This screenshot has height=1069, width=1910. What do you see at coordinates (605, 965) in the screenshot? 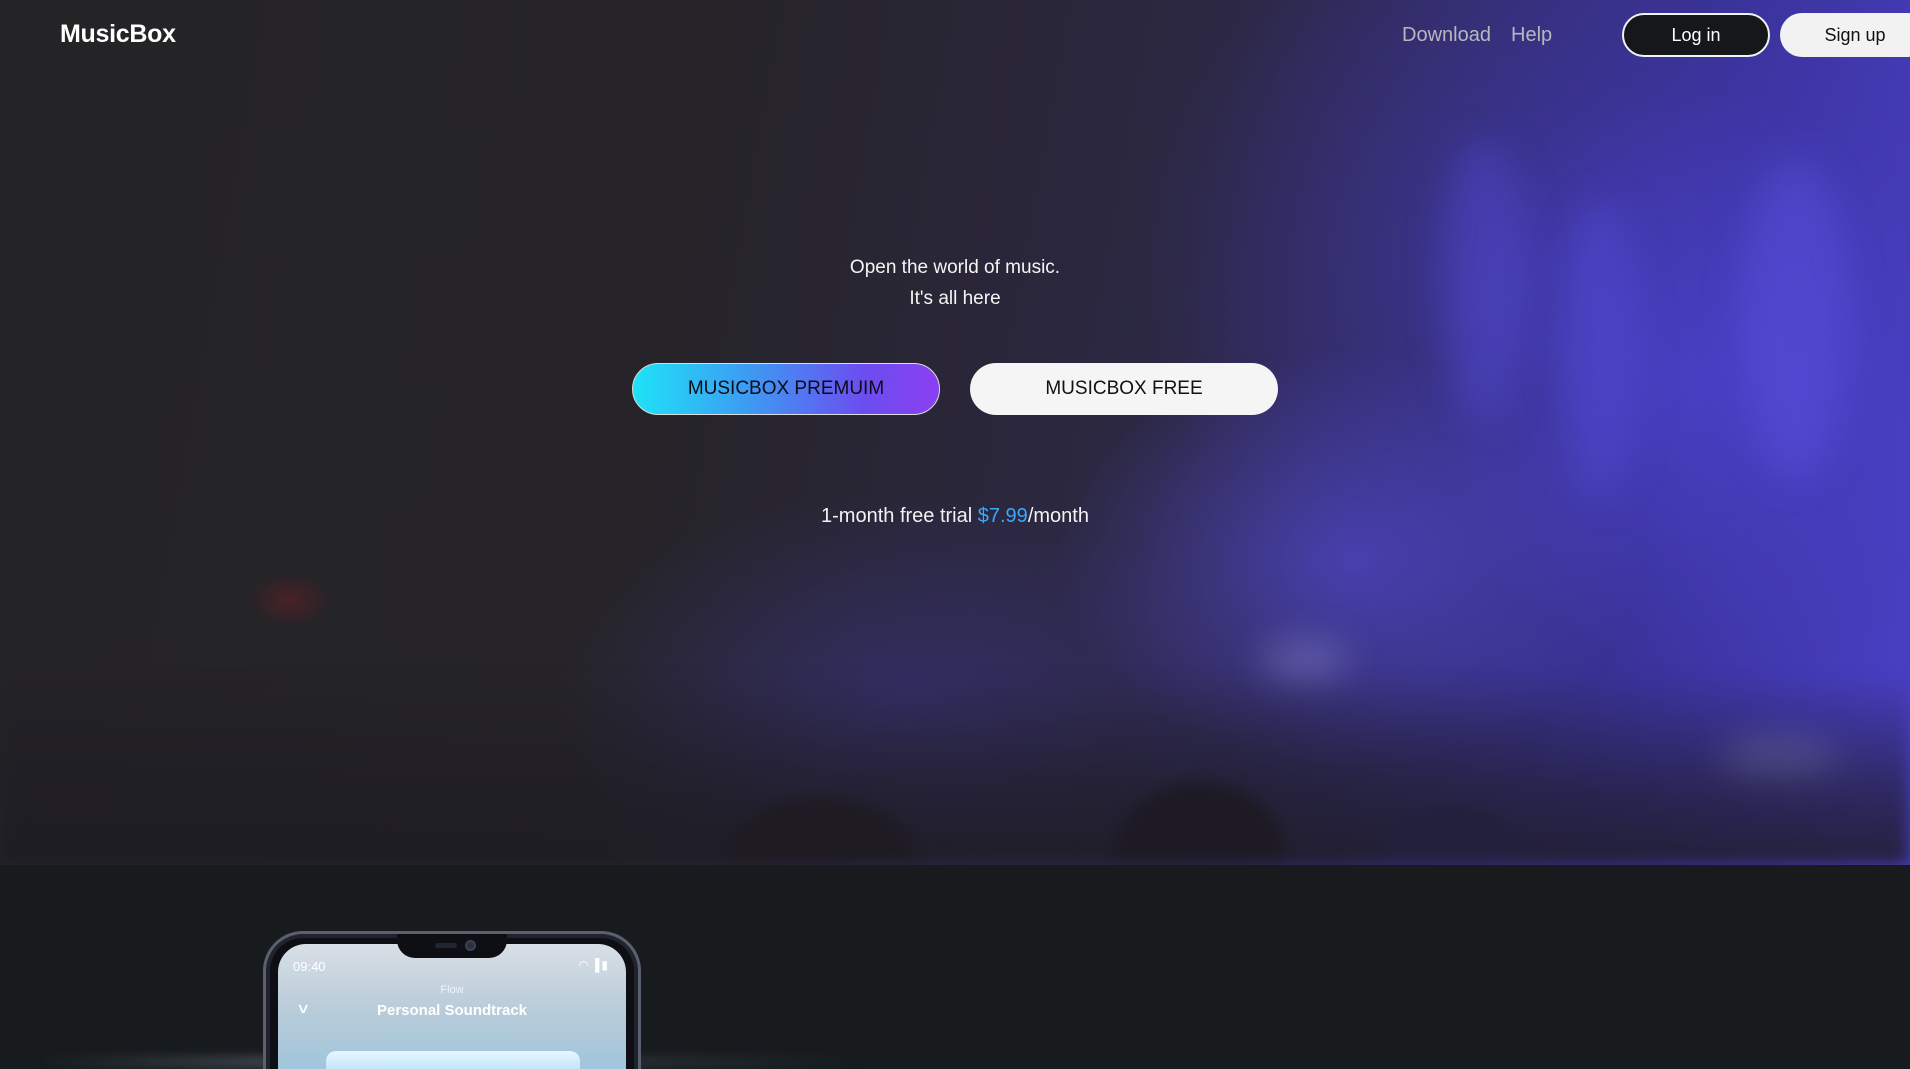
I see `battery-icon: ▮` at bounding box center [605, 965].